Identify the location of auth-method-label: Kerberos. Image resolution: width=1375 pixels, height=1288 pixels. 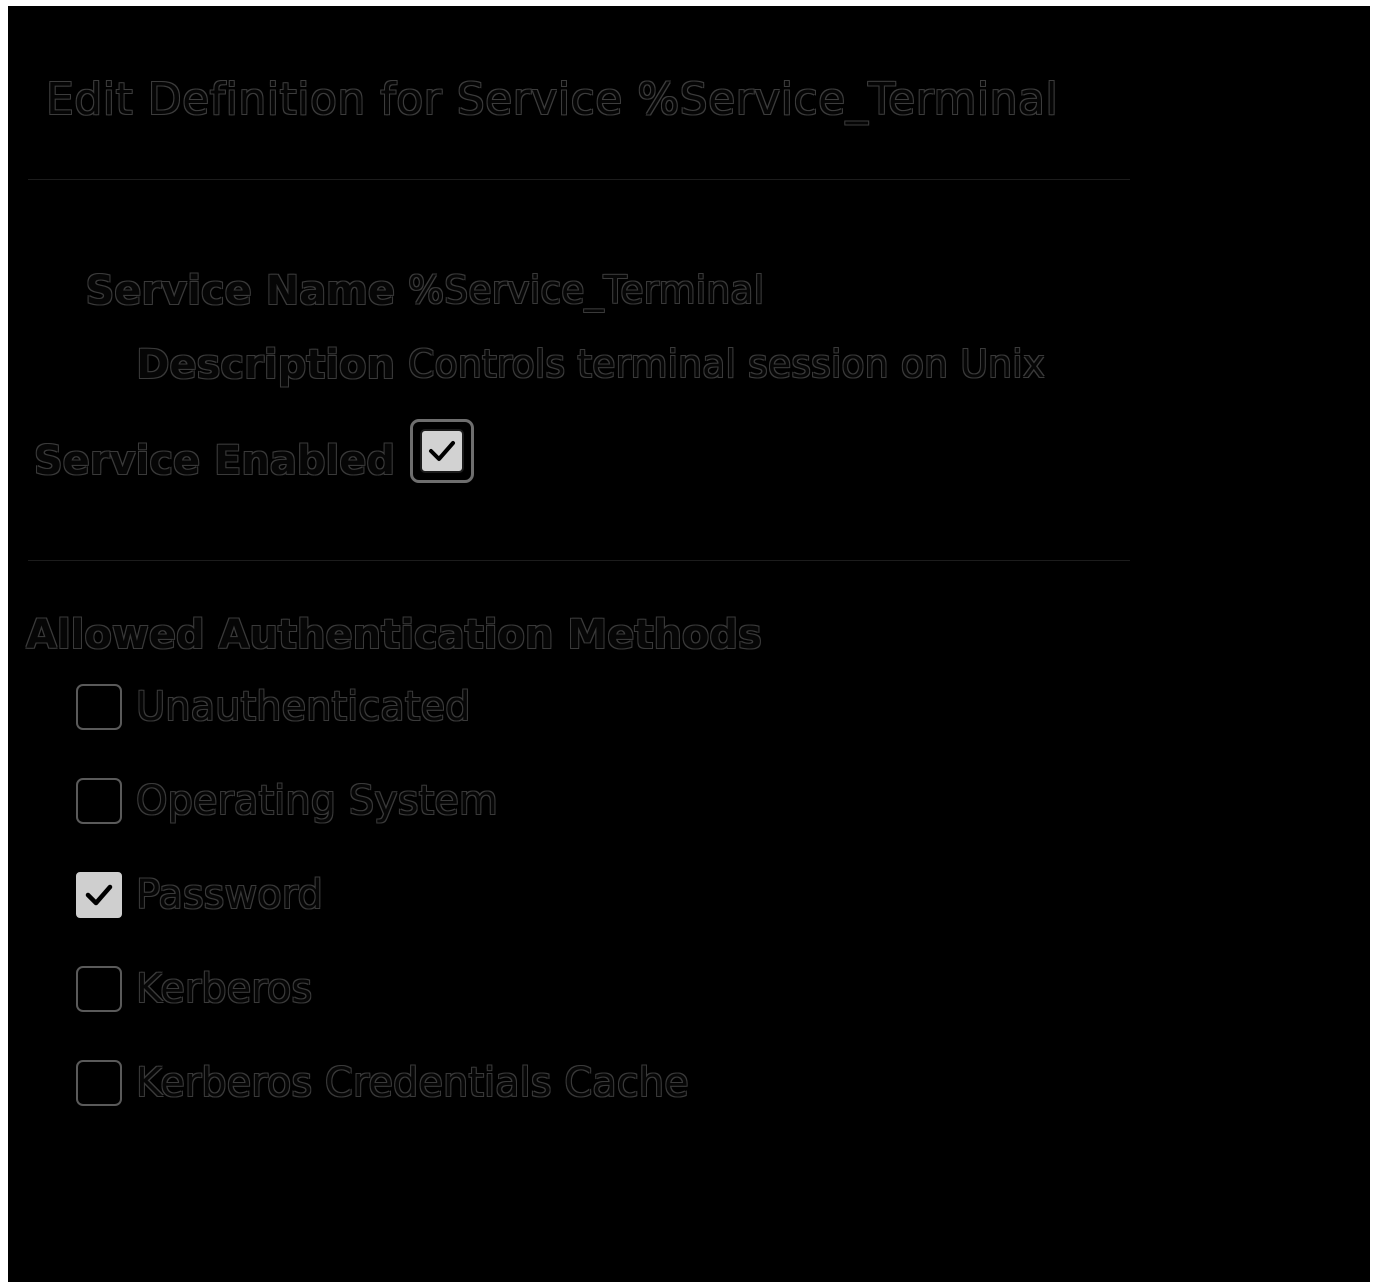
(224, 989).